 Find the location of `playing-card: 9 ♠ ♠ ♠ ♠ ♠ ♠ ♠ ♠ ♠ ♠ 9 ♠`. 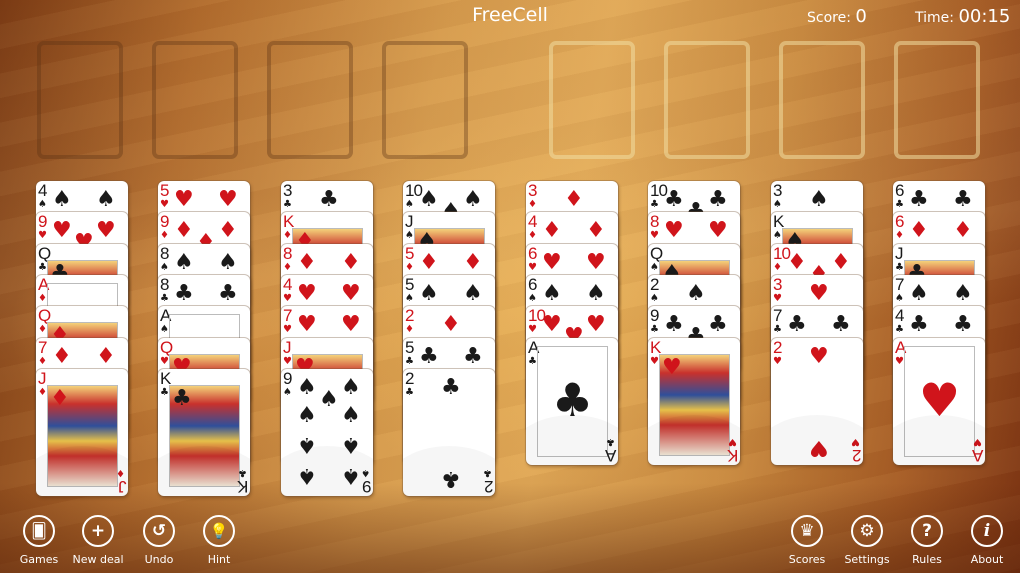

playing-card: 9 ♠ ♠ ♠ ♠ ♠ ♠ ♠ ♠ ♠ ♠ 9 ♠ is located at coordinates (327, 432).